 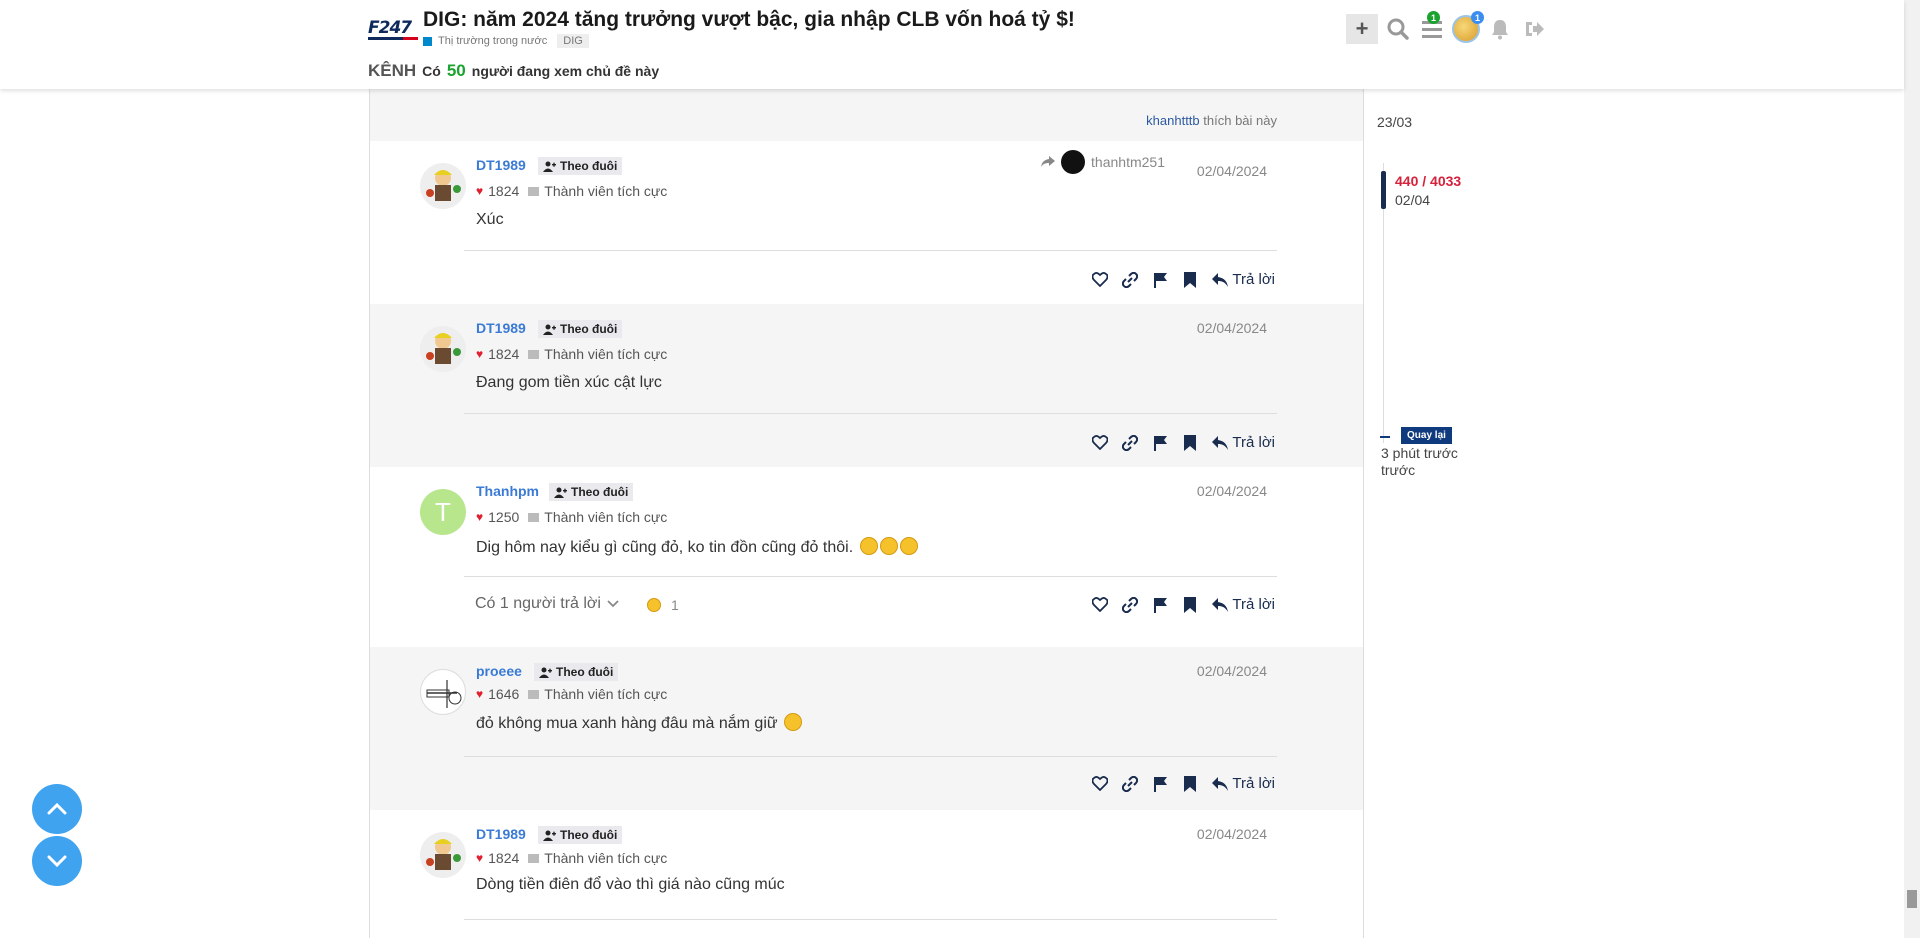 I want to click on timeline-start-date: 23/03, so click(x=1394, y=122).